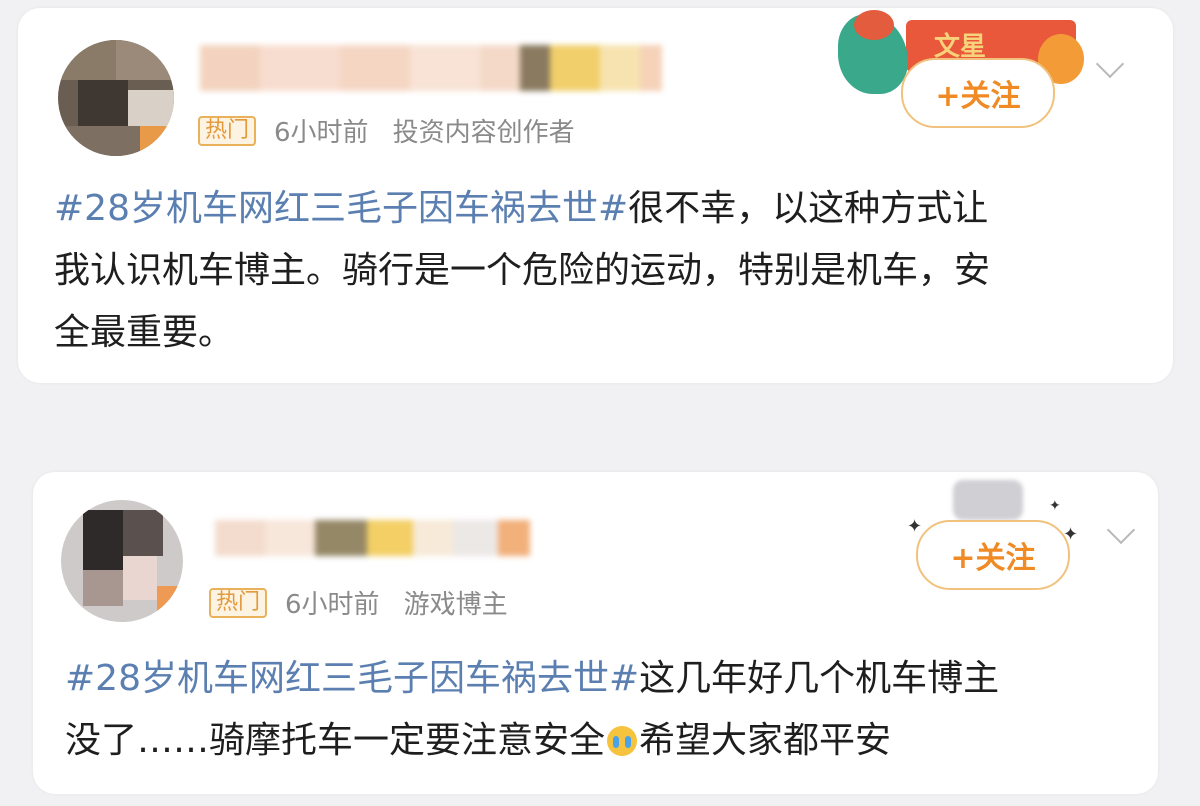 This screenshot has height=806, width=1200. What do you see at coordinates (808, 208) in the screenshot?
I see `post-text-line: 很不幸，以这种方式让` at bounding box center [808, 208].